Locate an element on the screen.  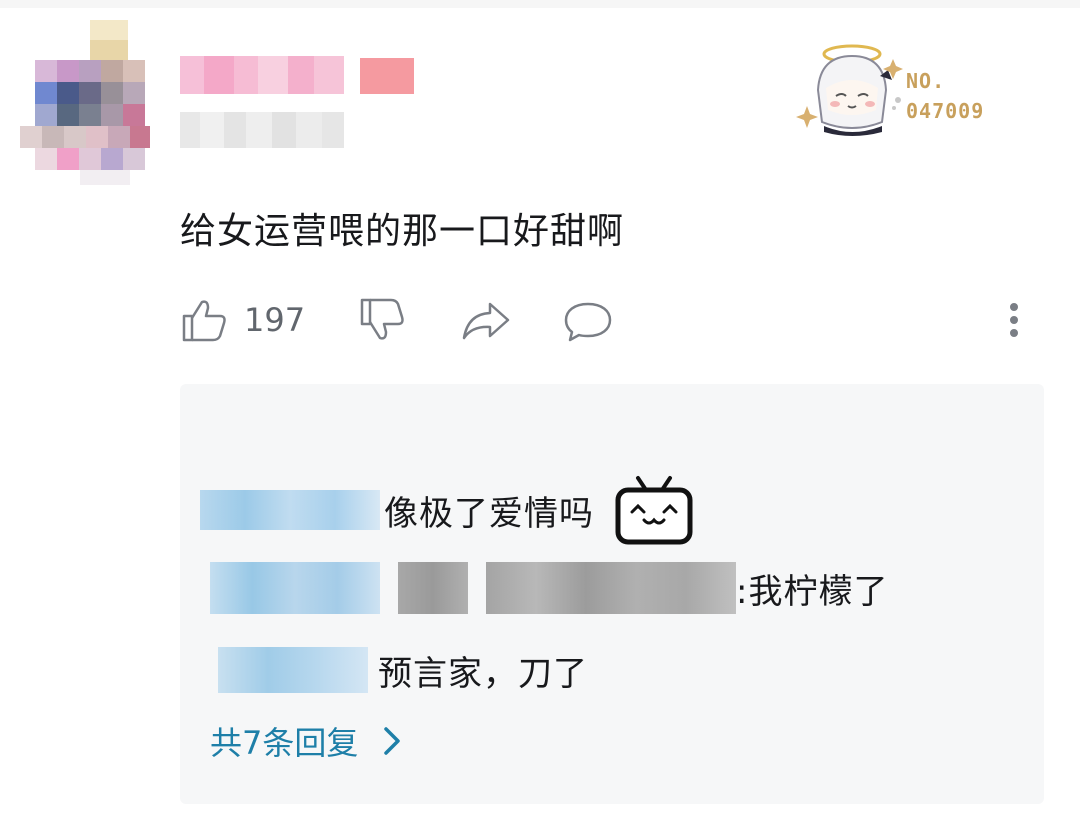
more-vertical-icon is located at coordinates (1014, 320).